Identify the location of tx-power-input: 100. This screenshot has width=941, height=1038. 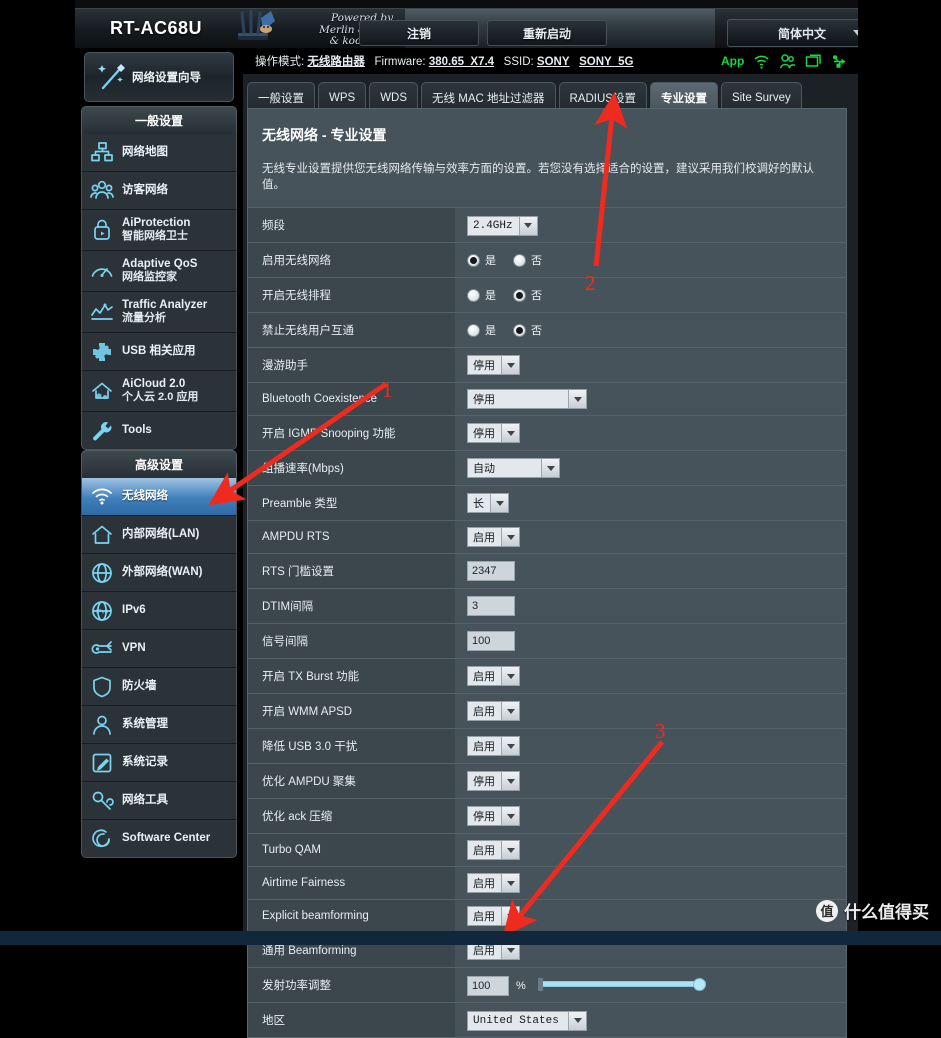
(488, 985).